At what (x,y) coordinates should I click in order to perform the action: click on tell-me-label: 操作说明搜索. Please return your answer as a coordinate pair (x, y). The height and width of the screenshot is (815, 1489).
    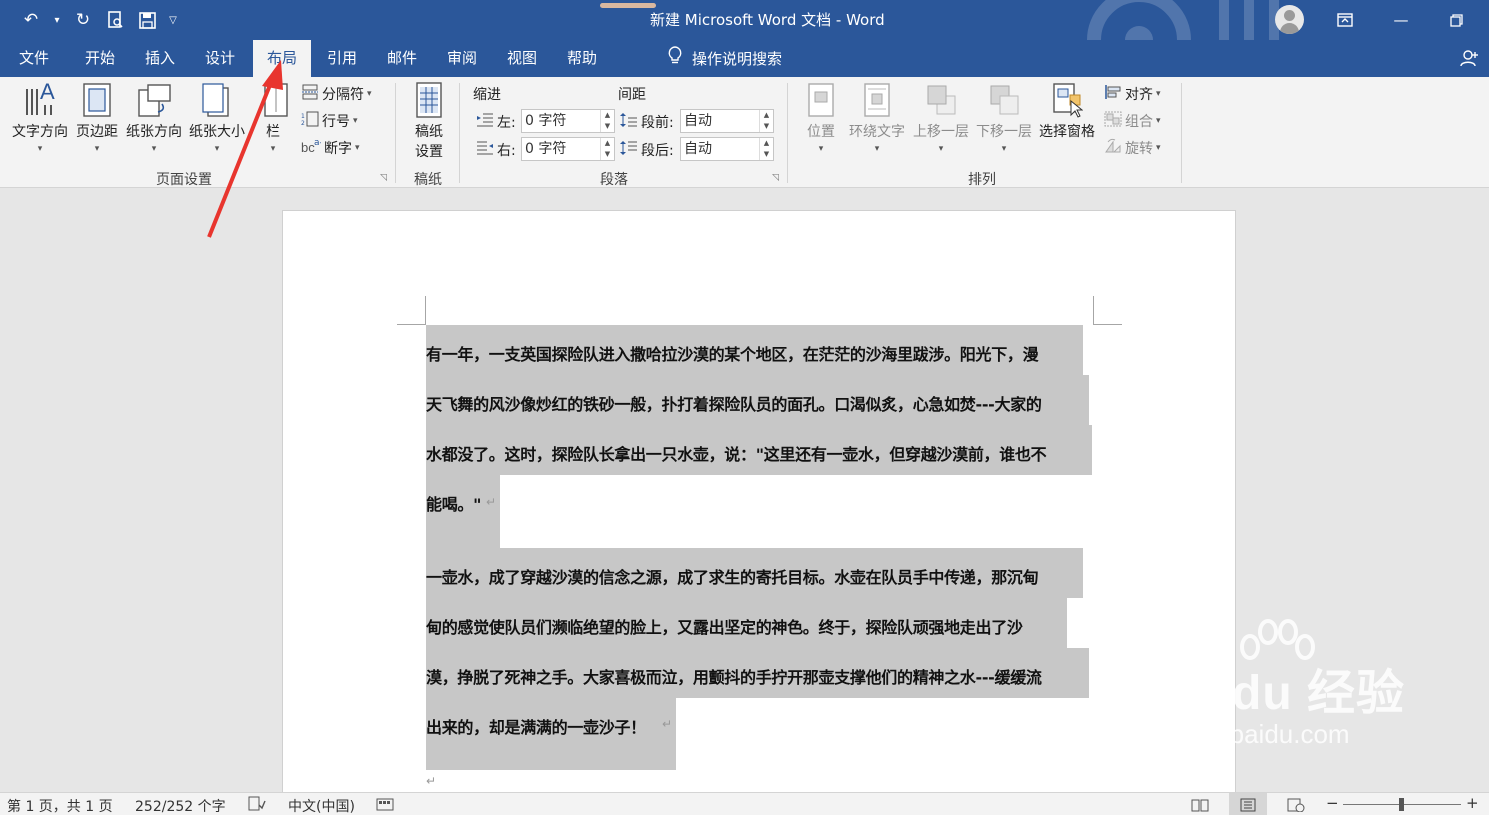
    Looking at the image, I should click on (737, 59).